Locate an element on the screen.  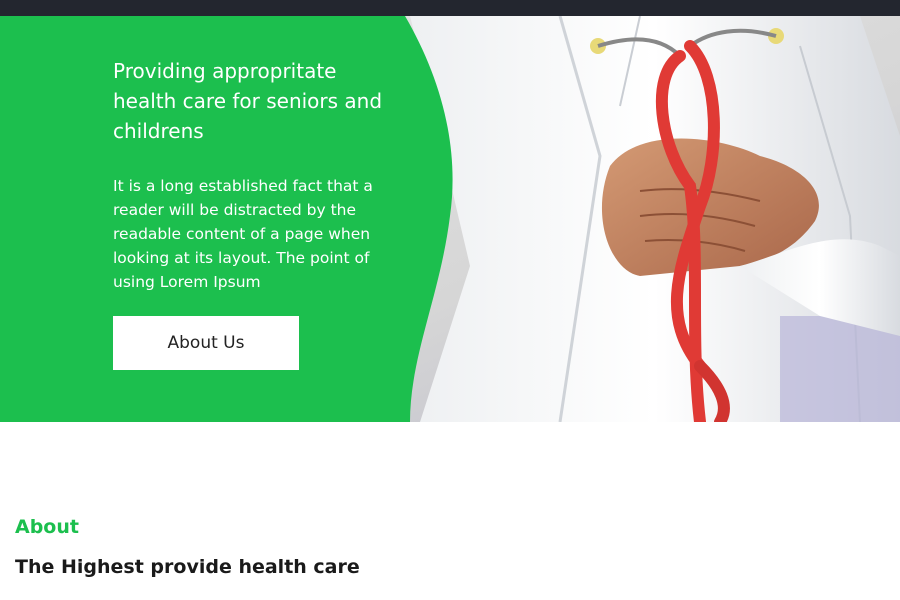
top-navbar is located at coordinates (450, 8).